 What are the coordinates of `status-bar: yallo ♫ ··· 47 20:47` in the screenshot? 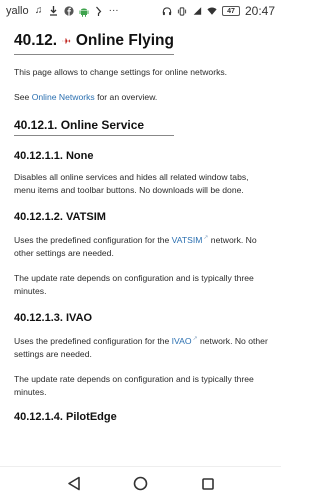 It's located at (140, 11).